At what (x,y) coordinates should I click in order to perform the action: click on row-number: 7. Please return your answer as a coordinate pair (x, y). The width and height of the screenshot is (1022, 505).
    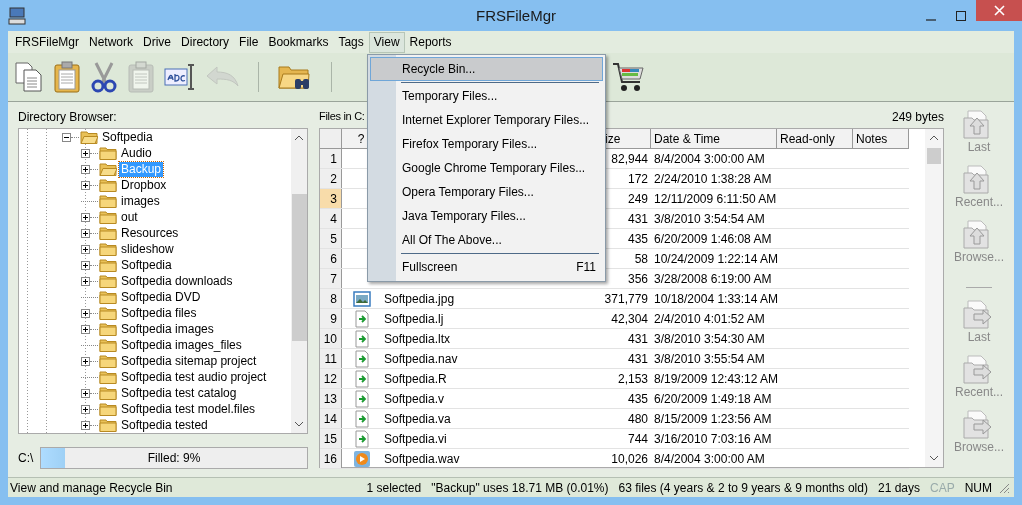
    Looking at the image, I should click on (331, 278).